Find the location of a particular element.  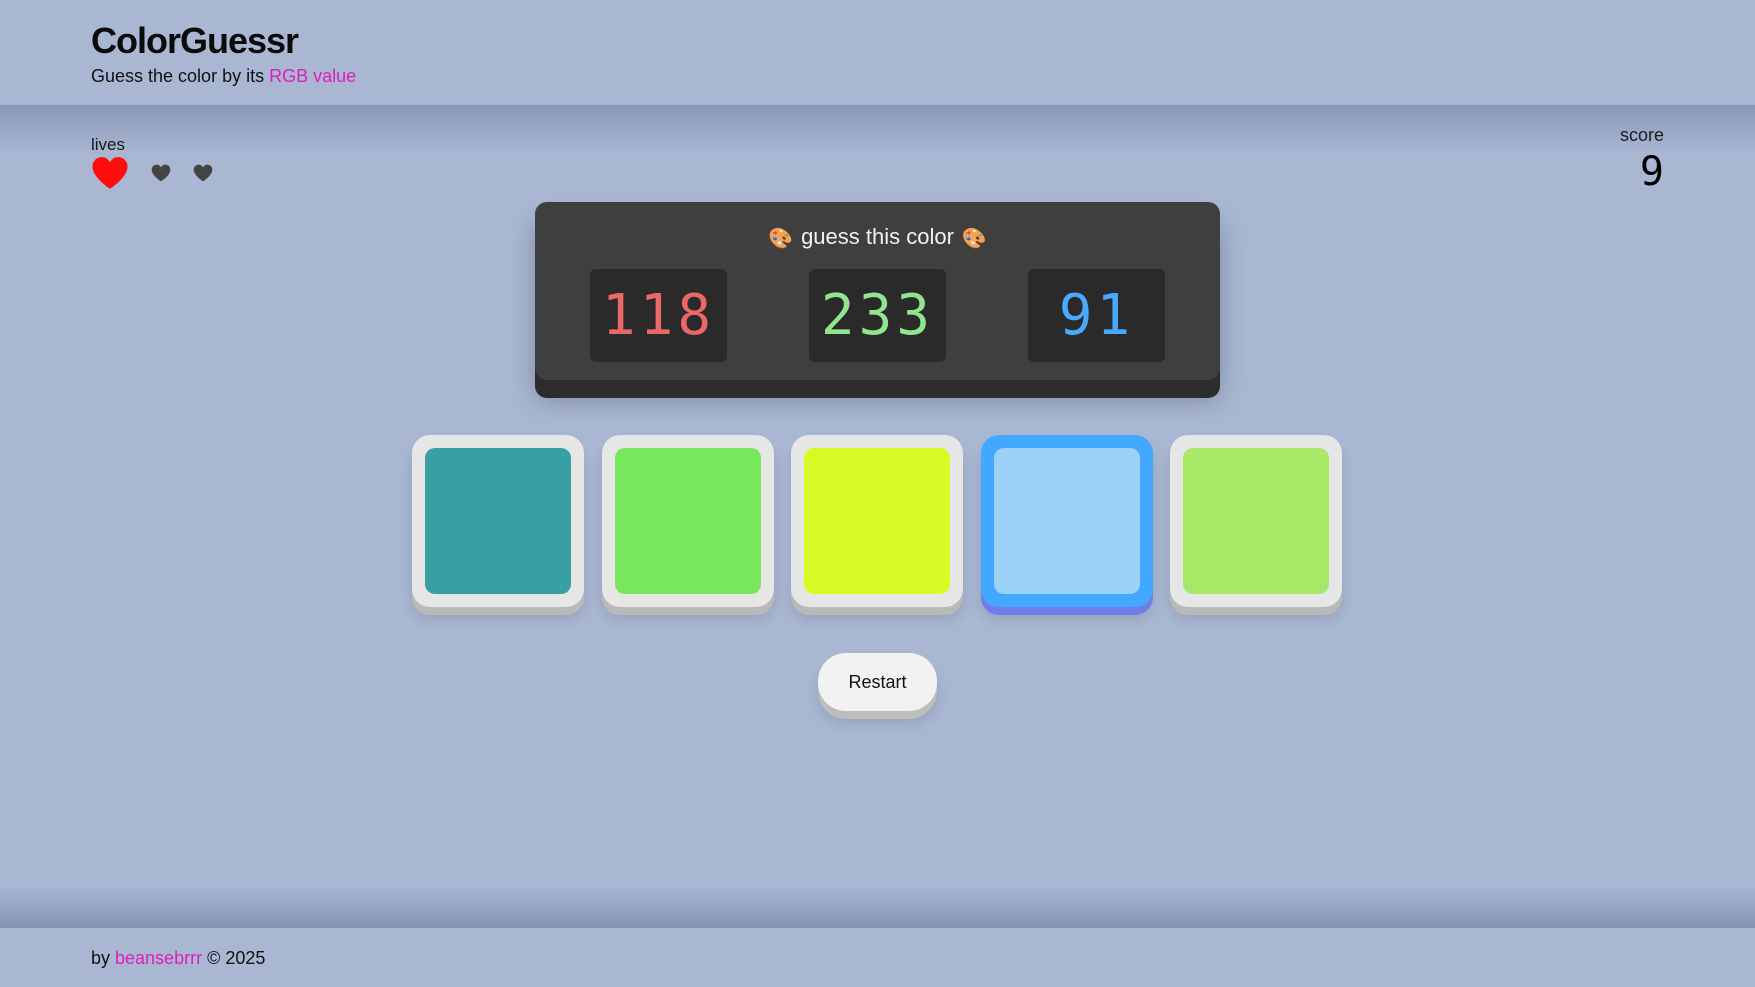

subtitle-text: Guess the color by its is located at coordinates (180, 76).